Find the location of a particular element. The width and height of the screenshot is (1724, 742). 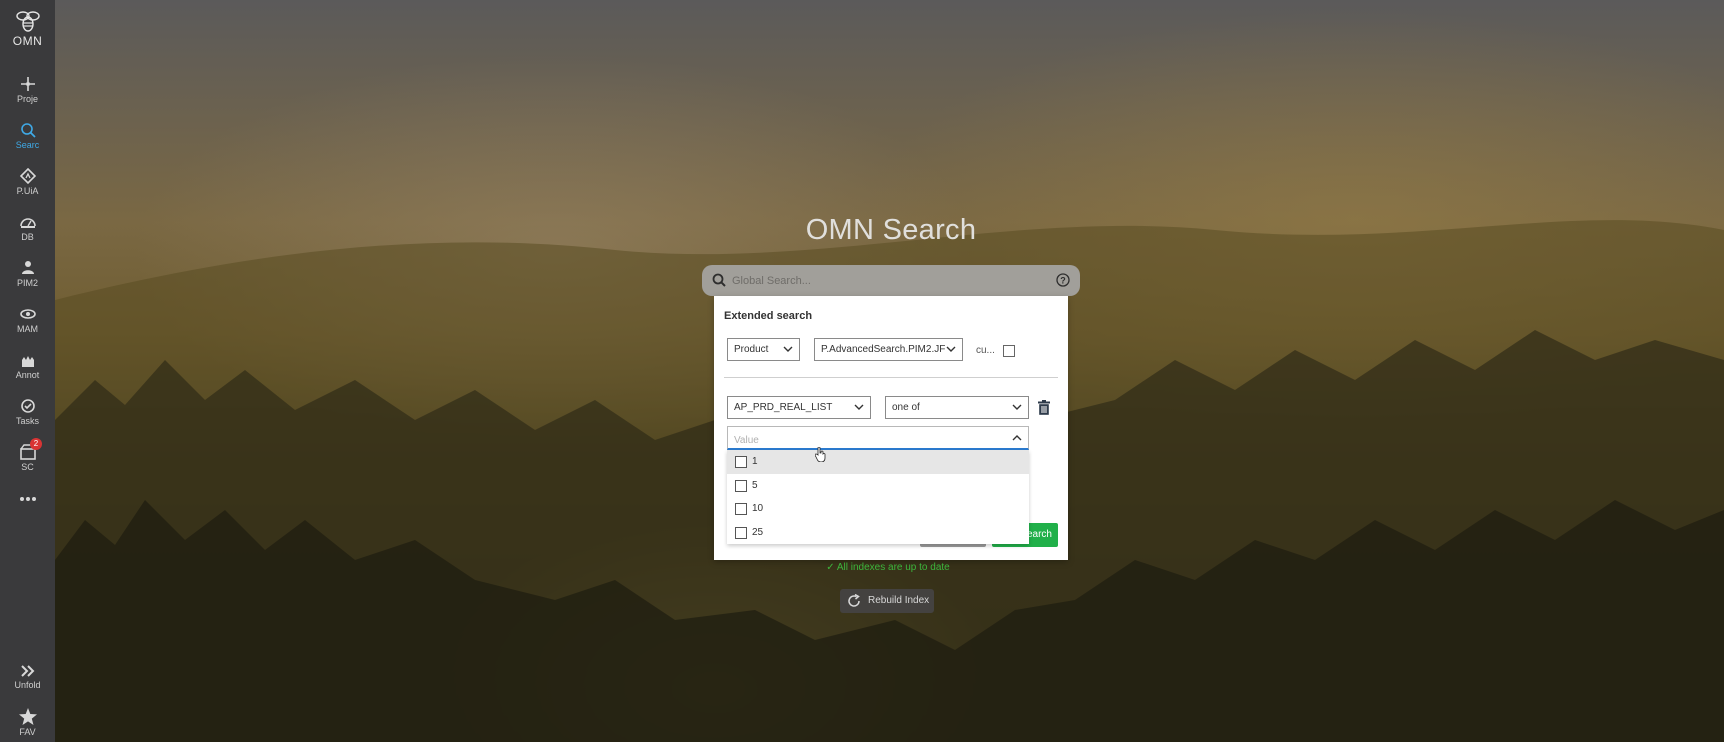

operator-select-value: one of is located at coordinates (906, 407).